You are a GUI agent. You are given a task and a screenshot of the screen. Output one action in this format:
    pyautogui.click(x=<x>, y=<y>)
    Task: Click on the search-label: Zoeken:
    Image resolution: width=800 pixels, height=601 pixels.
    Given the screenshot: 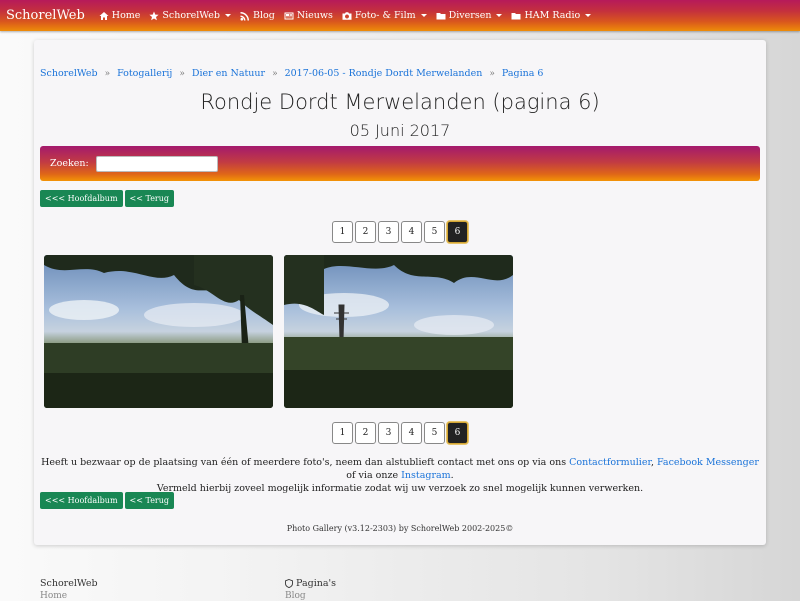 What is the action you would take?
    pyautogui.click(x=69, y=163)
    